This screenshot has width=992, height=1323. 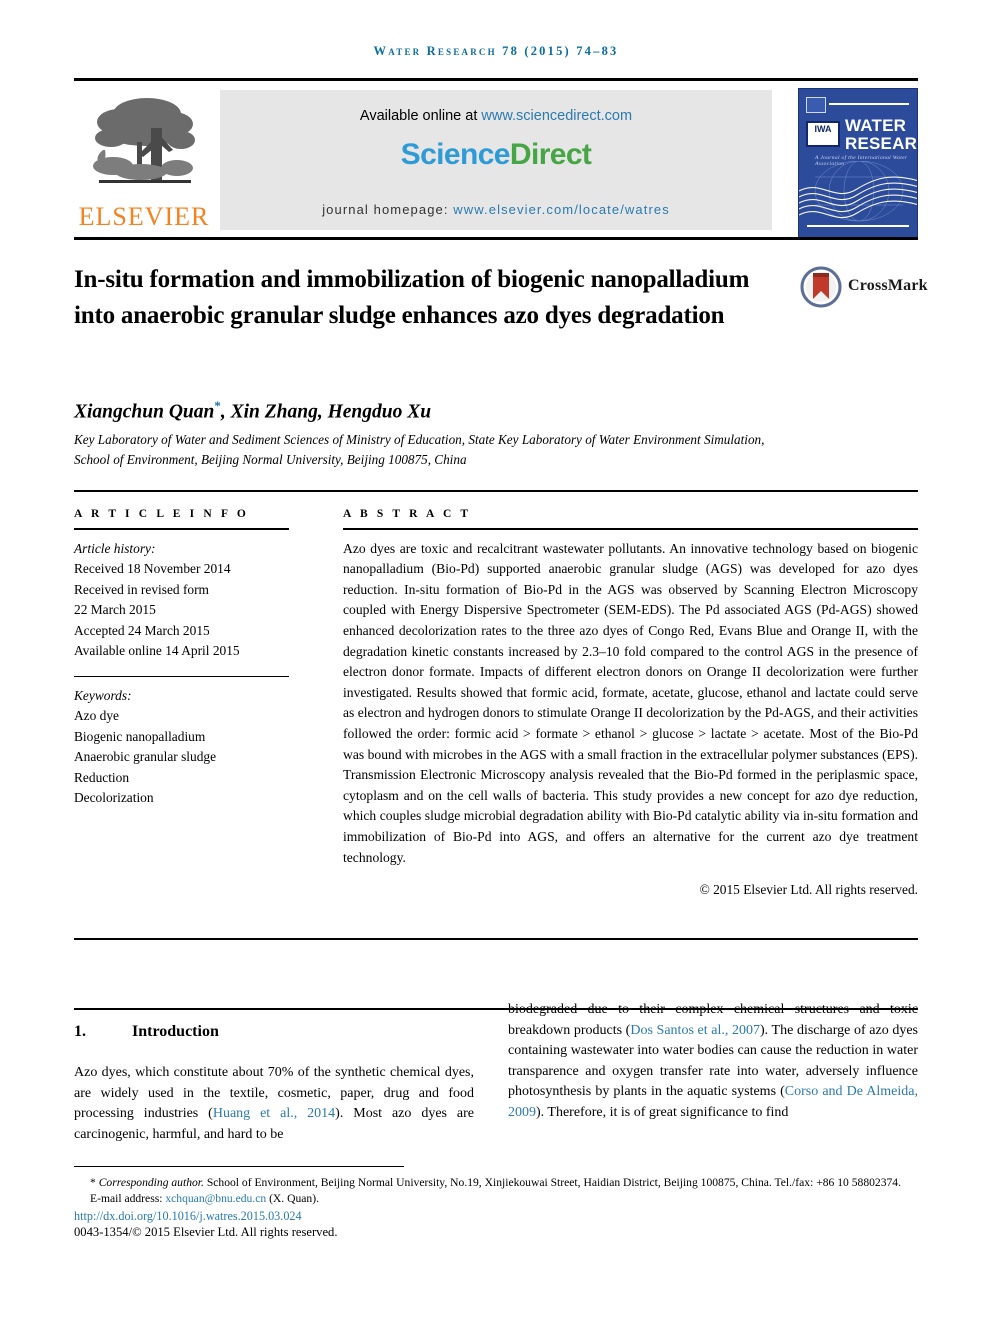 What do you see at coordinates (326, 412) in the screenshot?
I see `author-rest: , Xin Zhang, Hengduo Xu` at bounding box center [326, 412].